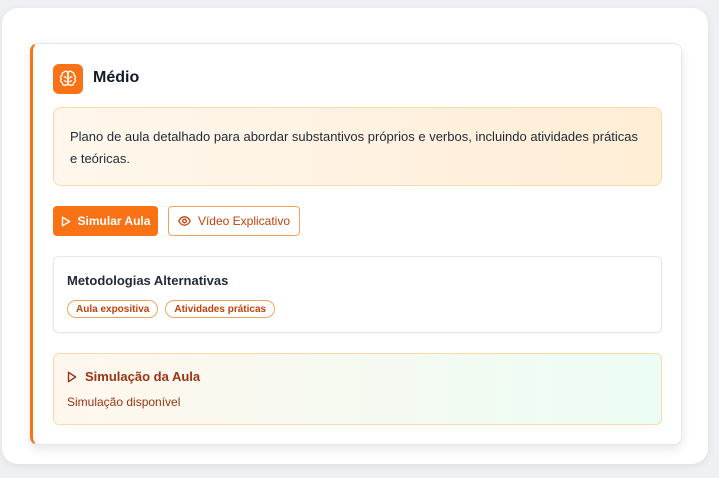 Image resolution: width=719 pixels, height=478 pixels. What do you see at coordinates (143, 376) in the screenshot?
I see `simulation-title: Simulação da Aula` at bounding box center [143, 376].